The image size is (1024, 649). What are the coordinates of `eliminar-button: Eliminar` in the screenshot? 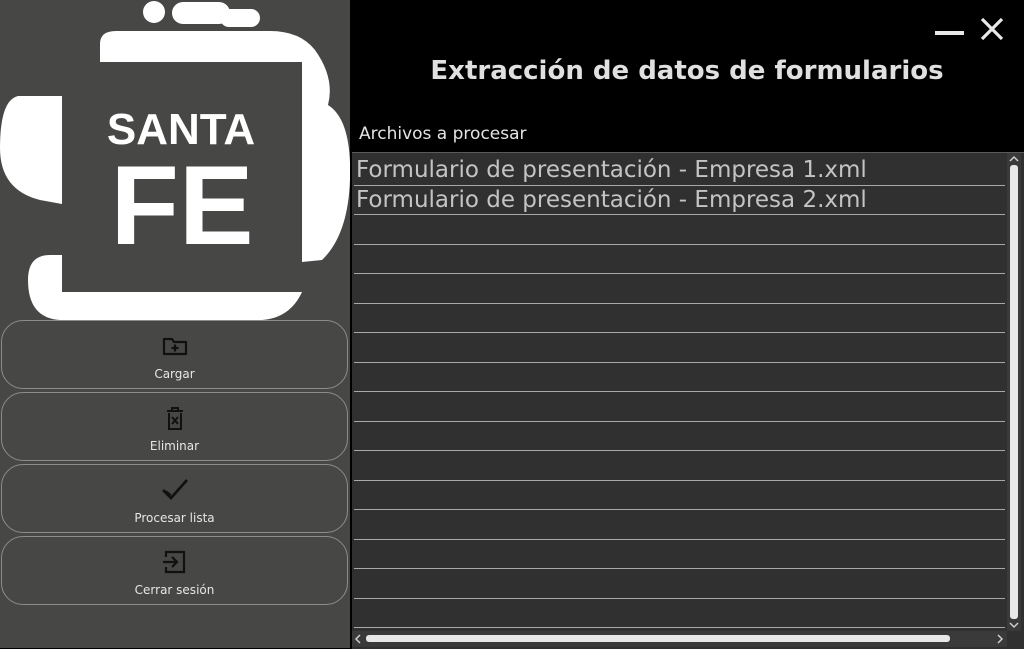 It's located at (174, 426).